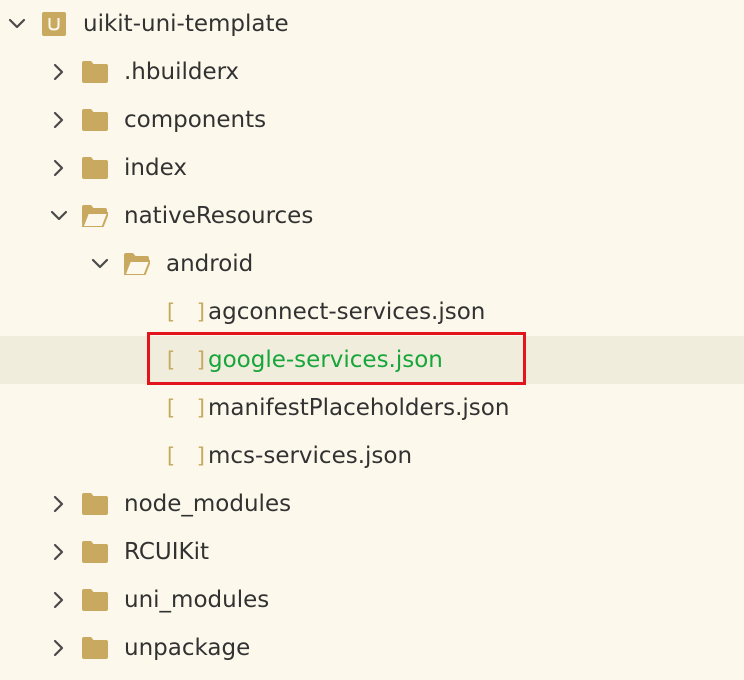  What do you see at coordinates (54, 24) in the screenshot?
I see `project-icon` at bounding box center [54, 24].